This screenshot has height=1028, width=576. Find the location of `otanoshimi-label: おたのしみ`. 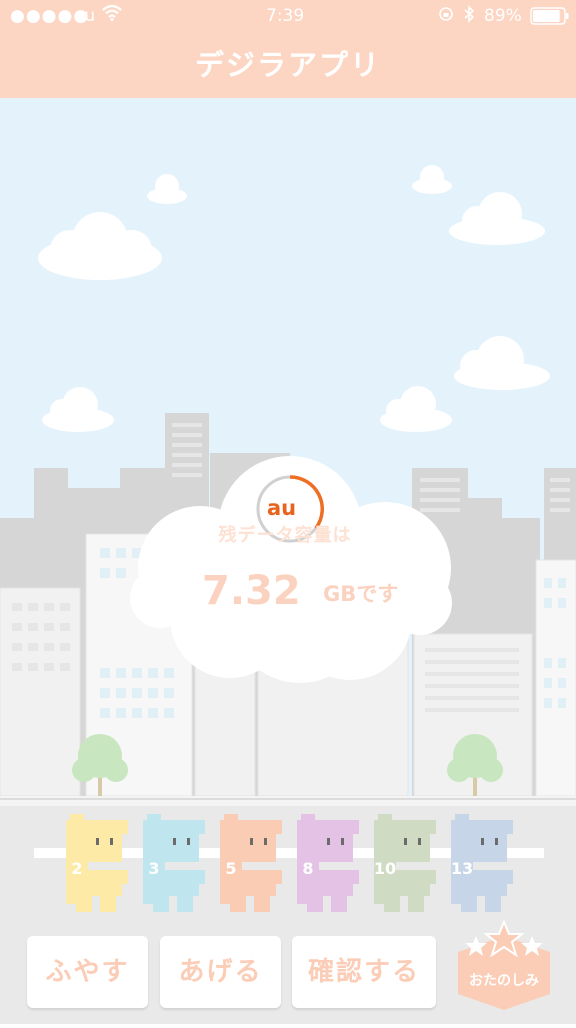

otanoshimi-label: おたのしみ is located at coordinates (504, 981).